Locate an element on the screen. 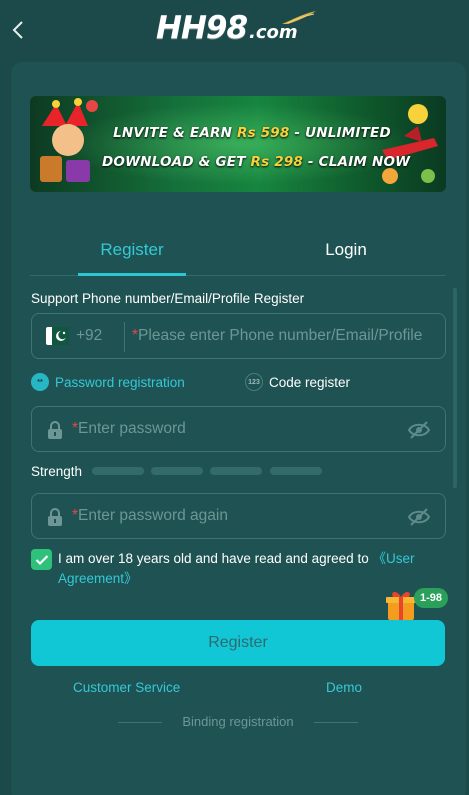 The width and height of the screenshot is (469, 795). placeholder-text: Enter password is located at coordinates (132, 428).